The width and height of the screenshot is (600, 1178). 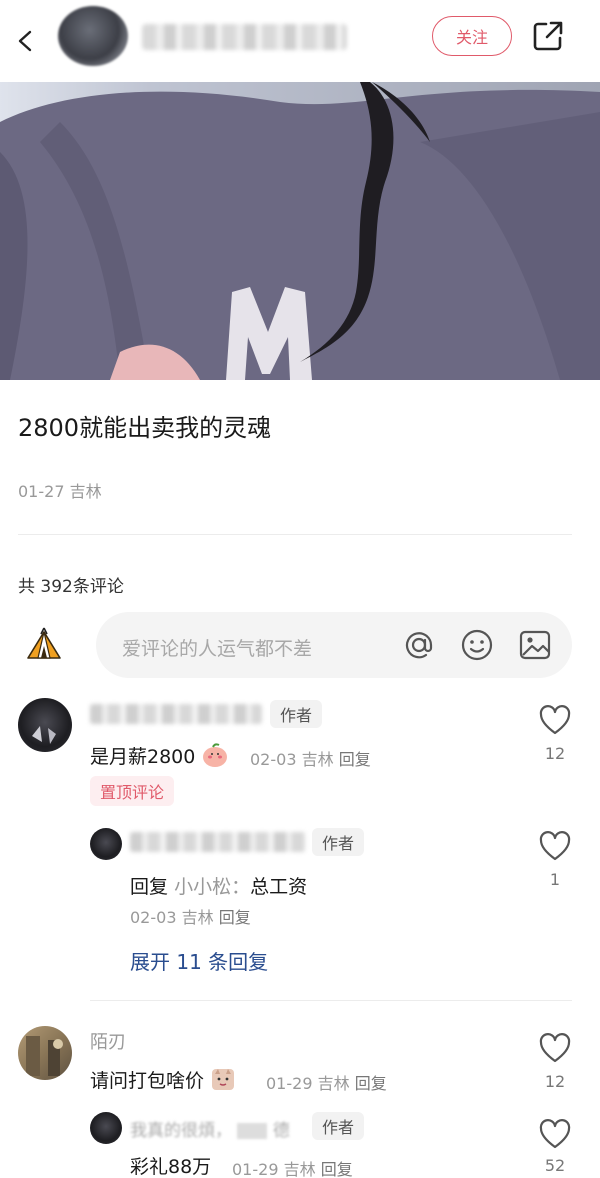 I want to click on replier-name-partial: 我真的很煩， 德, so click(x=210, y=1128).